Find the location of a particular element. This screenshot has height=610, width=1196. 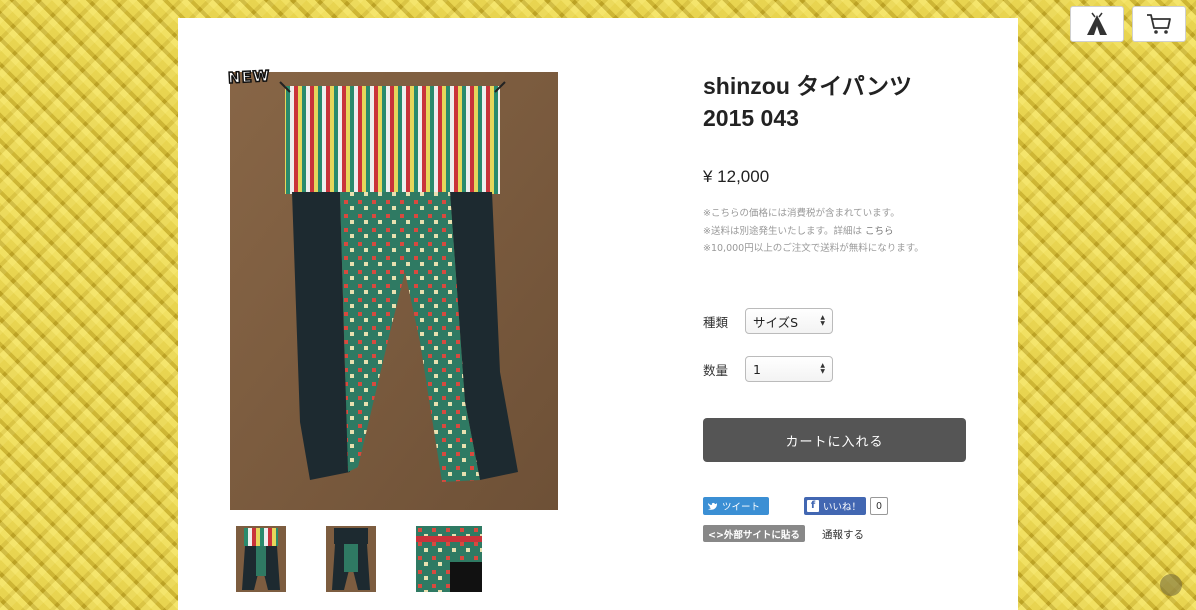

header-icons is located at coordinates (1128, 24).